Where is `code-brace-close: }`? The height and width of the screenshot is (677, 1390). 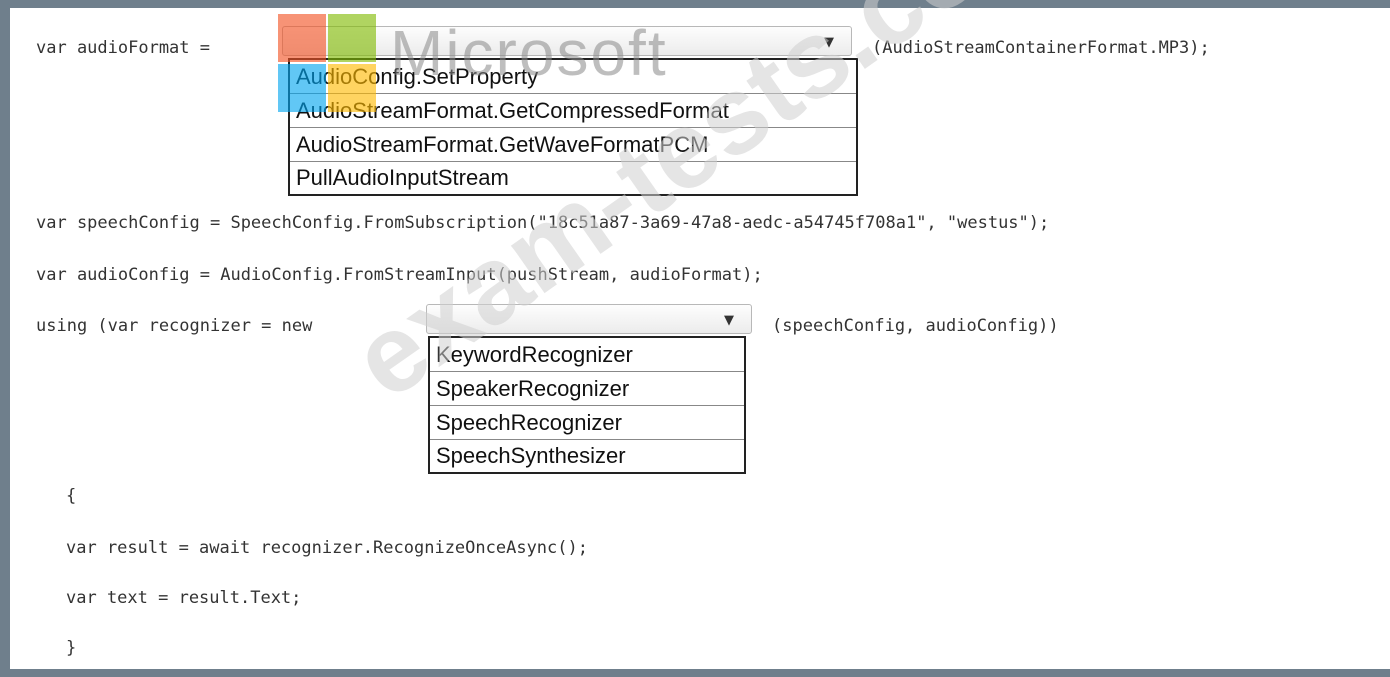 code-brace-close: } is located at coordinates (71, 648).